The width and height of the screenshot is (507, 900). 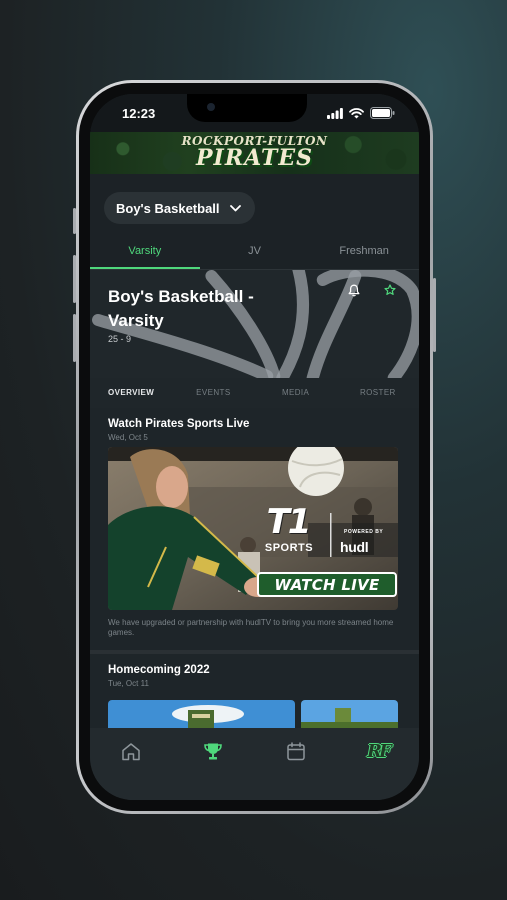 I want to click on volume-down-button, so click(x=74, y=338).